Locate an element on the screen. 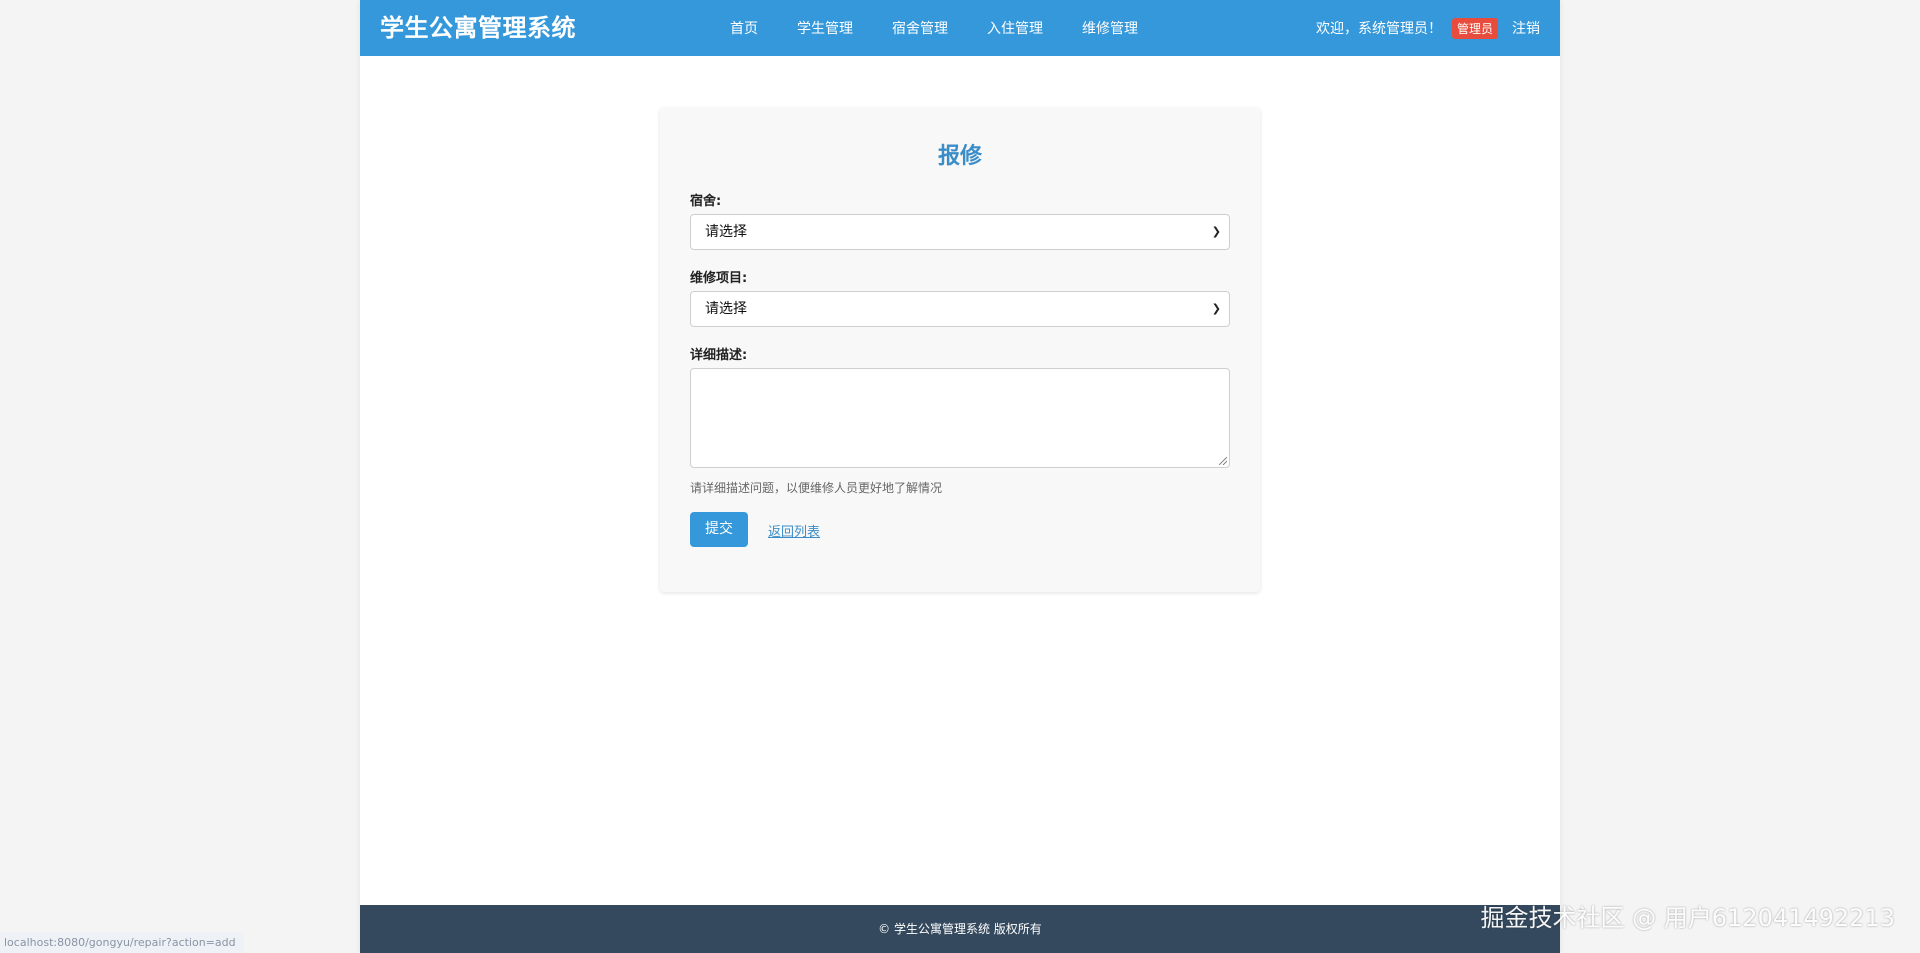 The image size is (1920, 953). dorm-label: 宿舍: is located at coordinates (706, 201).